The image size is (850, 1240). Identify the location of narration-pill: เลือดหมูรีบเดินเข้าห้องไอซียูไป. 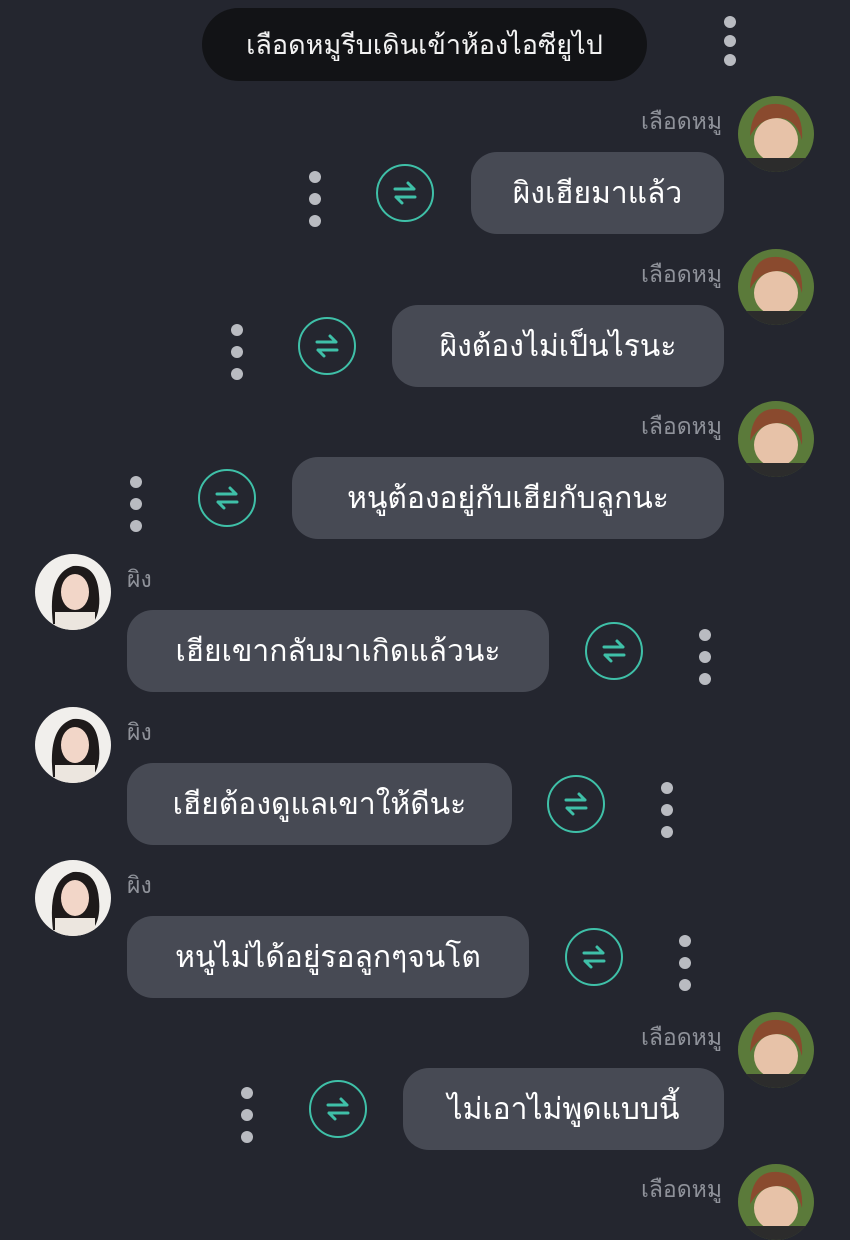
(424, 44).